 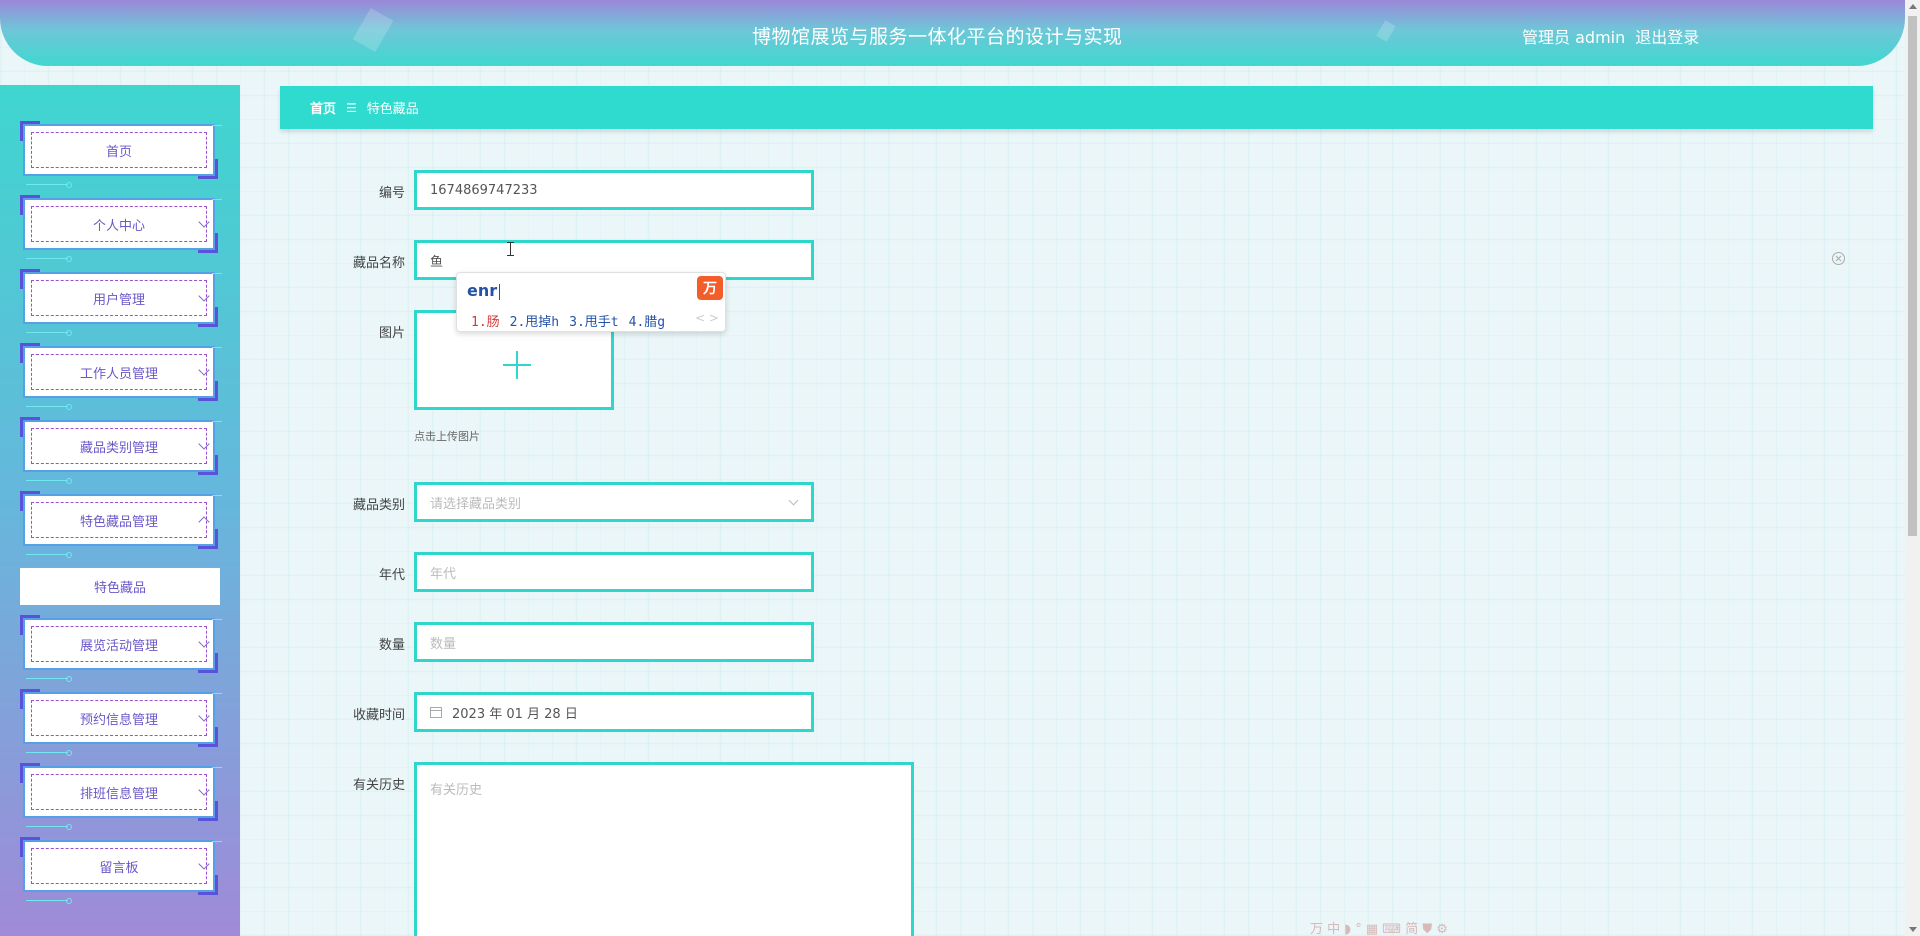 What do you see at coordinates (1913, 929) in the screenshot?
I see `scroll-down-icon` at bounding box center [1913, 929].